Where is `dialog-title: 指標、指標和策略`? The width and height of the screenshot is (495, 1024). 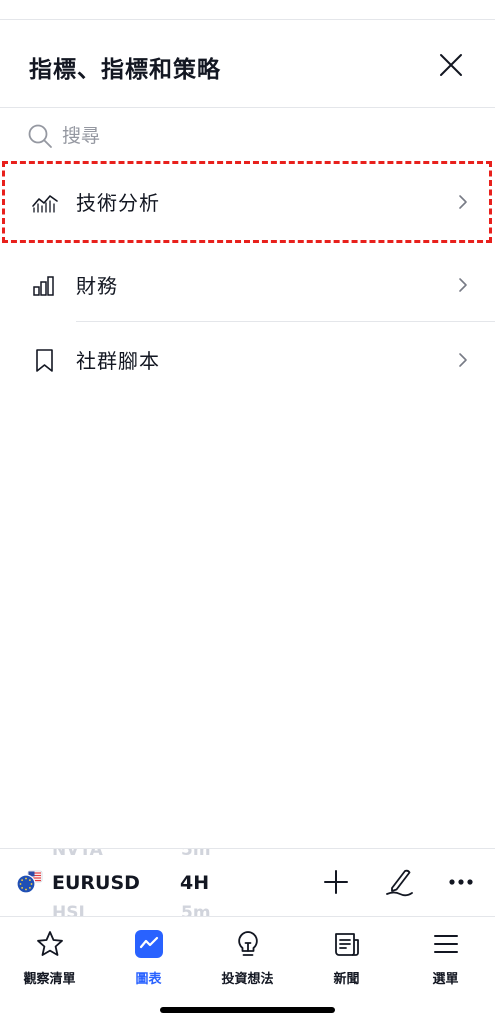 dialog-title: 指標、指標和策略 is located at coordinates (125, 70).